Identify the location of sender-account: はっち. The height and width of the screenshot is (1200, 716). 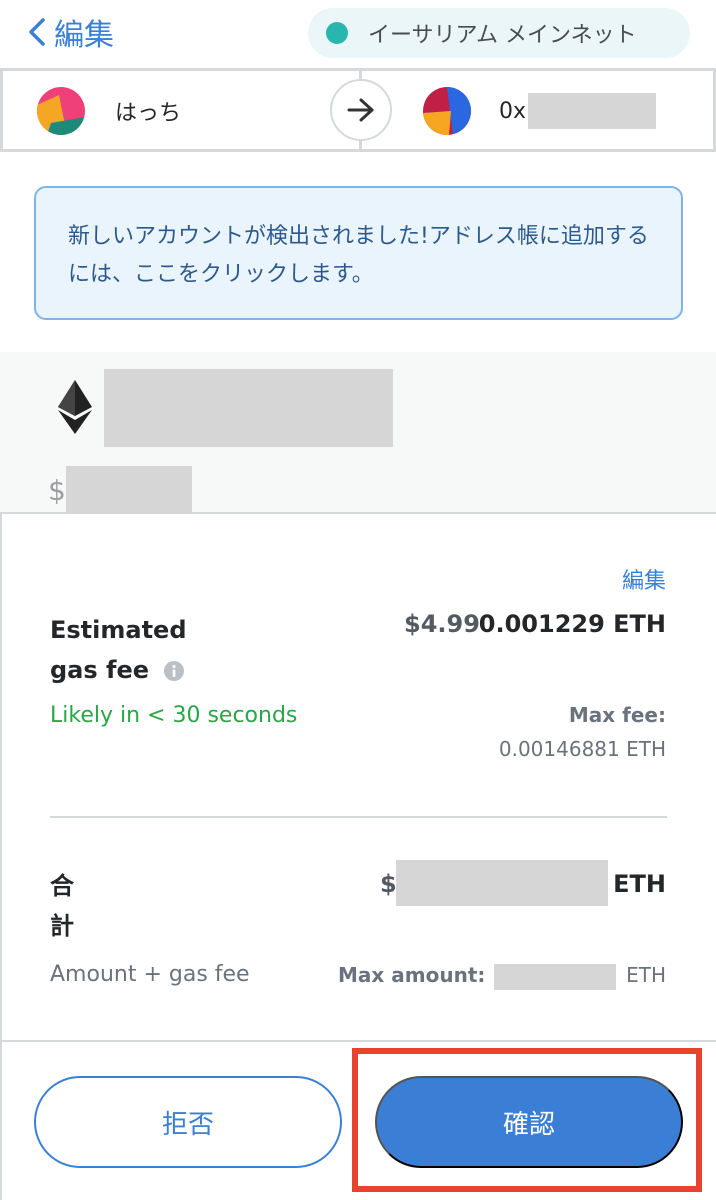
(109, 111).